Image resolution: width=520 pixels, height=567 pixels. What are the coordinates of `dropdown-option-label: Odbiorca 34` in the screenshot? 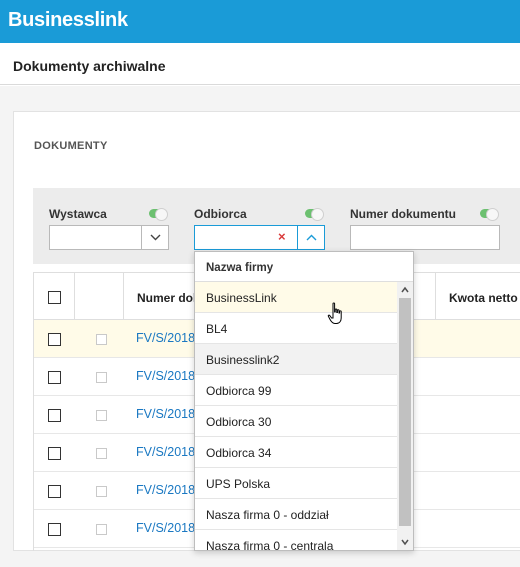 It's located at (239, 453).